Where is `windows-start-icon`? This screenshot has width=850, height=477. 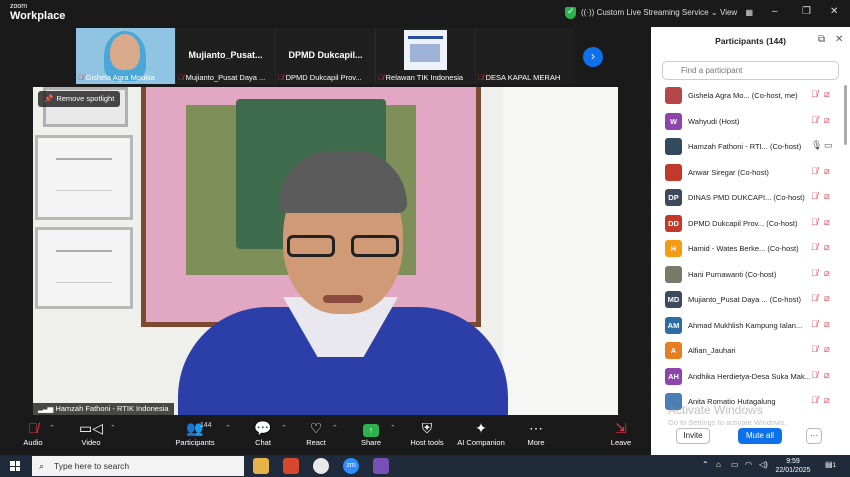 windows-start-icon is located at coordinates (15, 466).